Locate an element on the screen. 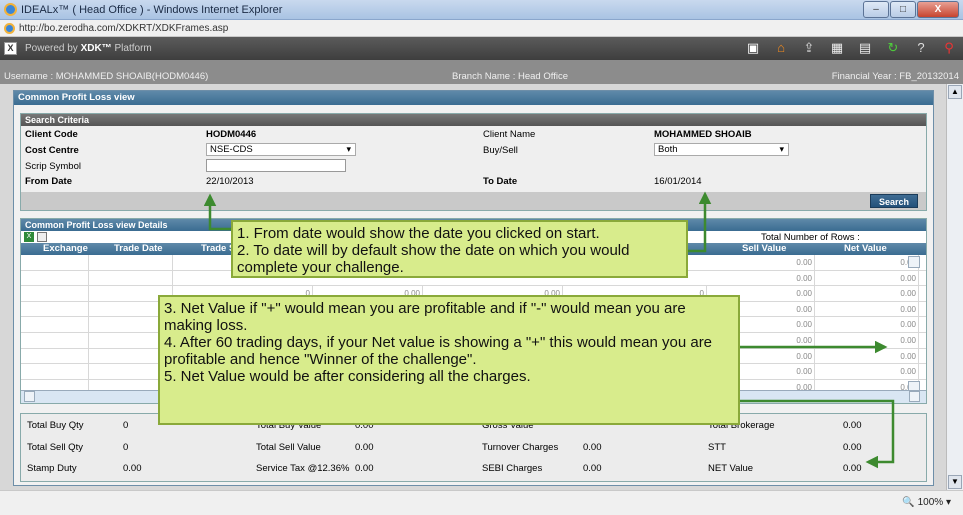  scrip-symbol-label: Scrip Symbol is located at coordinates (53, 166).